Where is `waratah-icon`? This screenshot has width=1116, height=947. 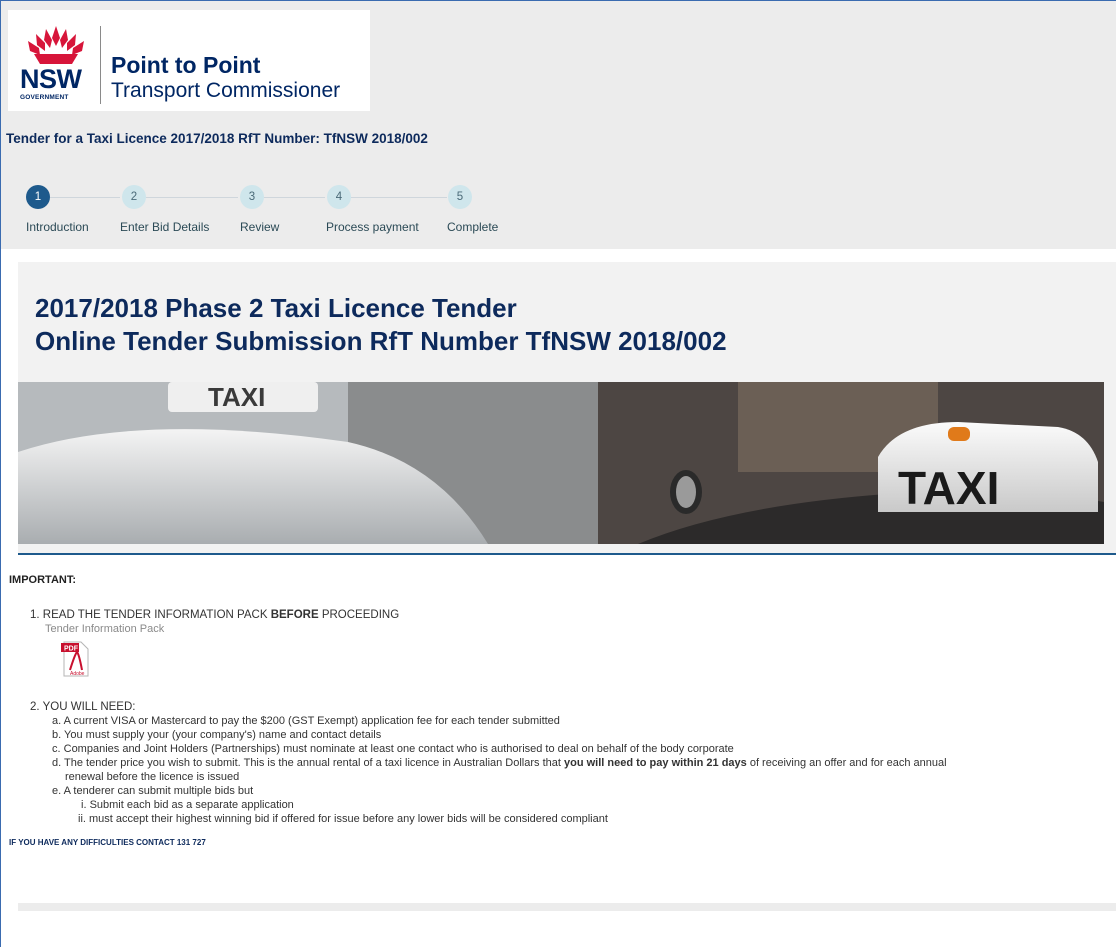 waratah-icon is located at coordinates (56, 45).